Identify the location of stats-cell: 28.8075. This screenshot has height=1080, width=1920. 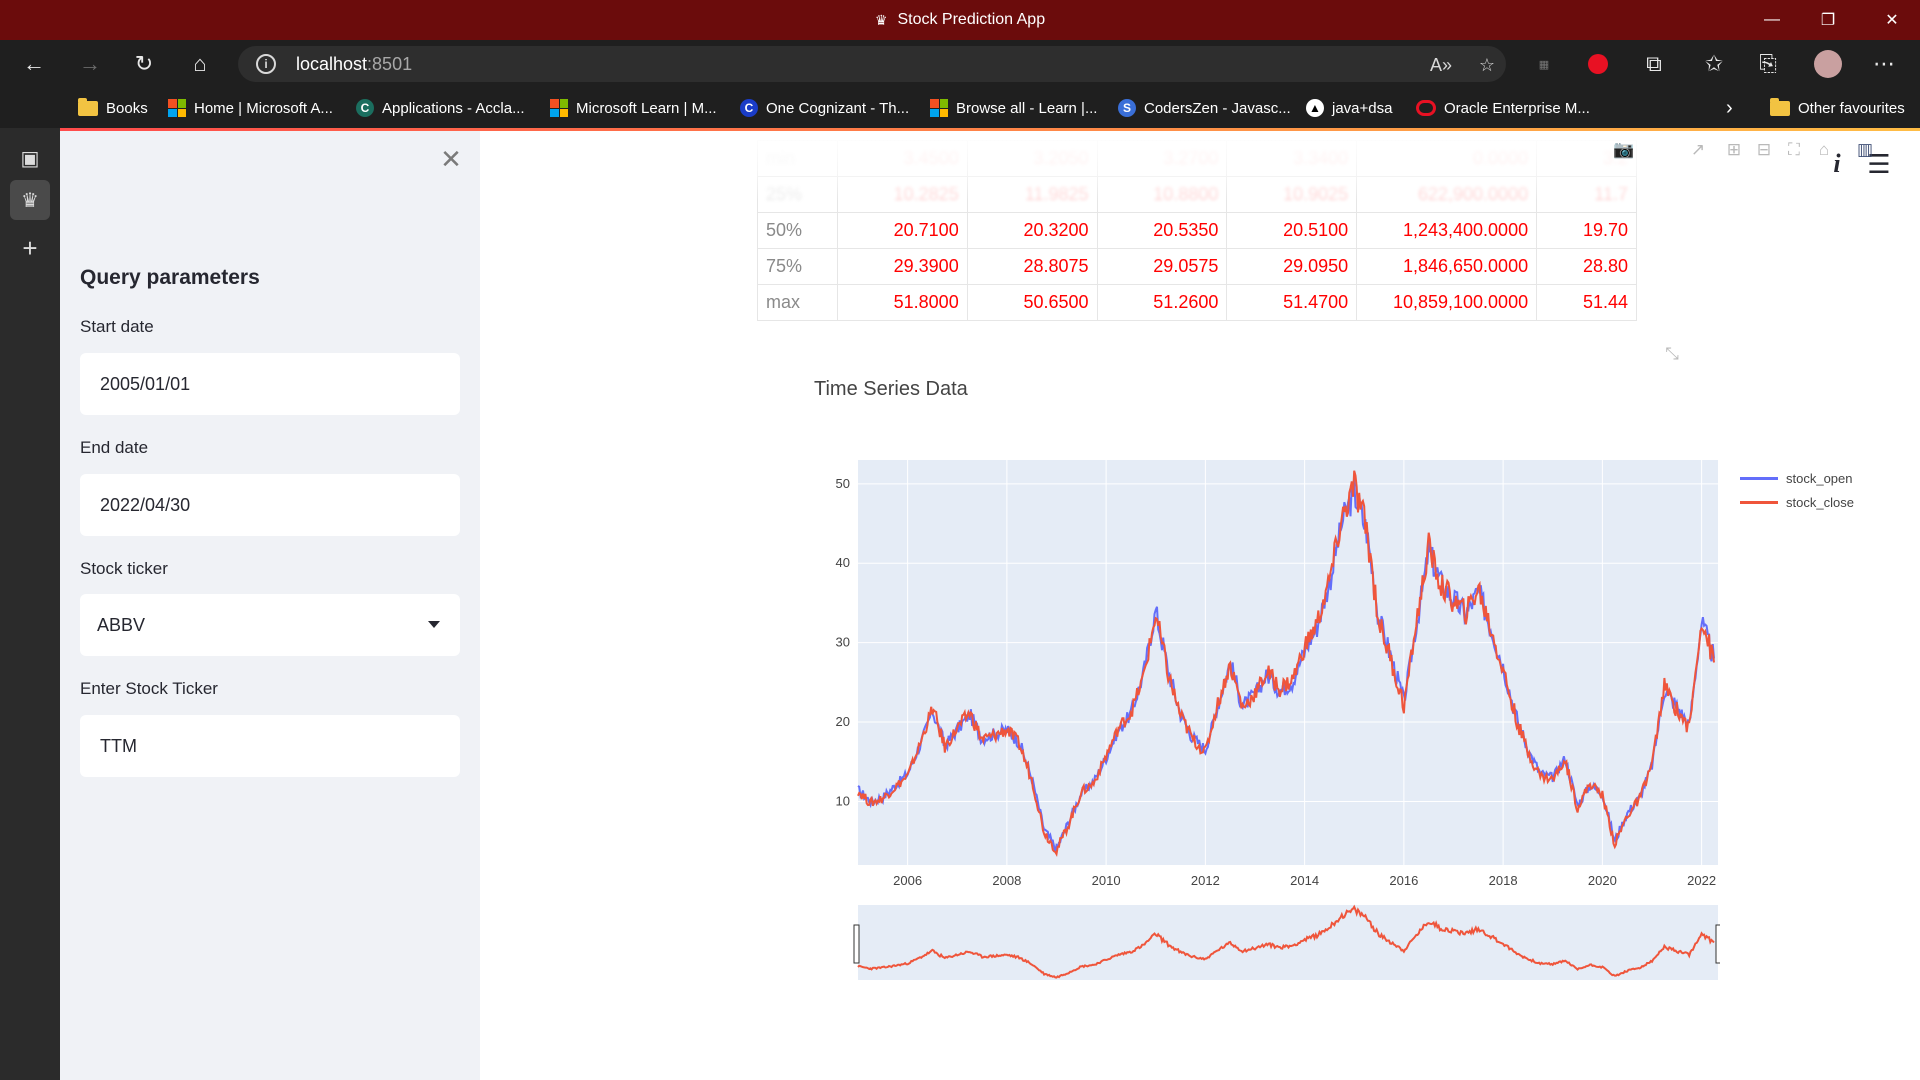
(1032, 266).